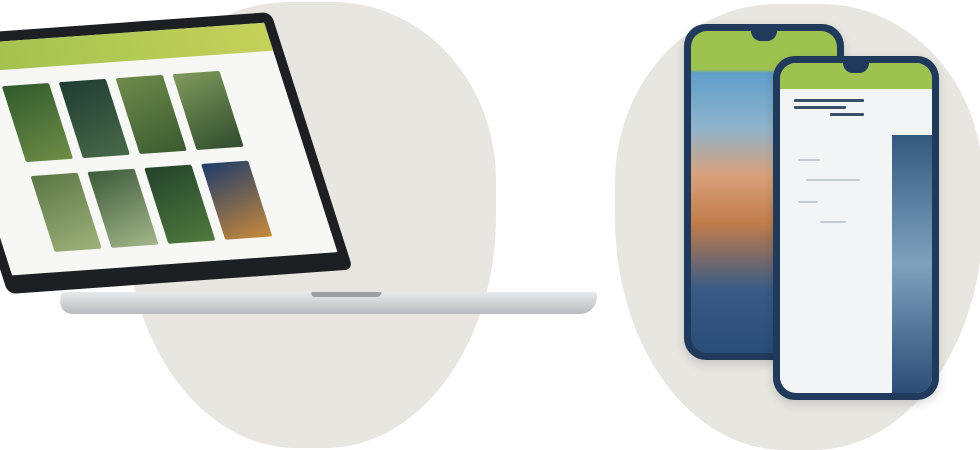 The width and height of the screenshot is (980, 450). Describe the element at coordinates (137, 161) in the screenshot. I see `laptop-thumbnail-grid` at that location.